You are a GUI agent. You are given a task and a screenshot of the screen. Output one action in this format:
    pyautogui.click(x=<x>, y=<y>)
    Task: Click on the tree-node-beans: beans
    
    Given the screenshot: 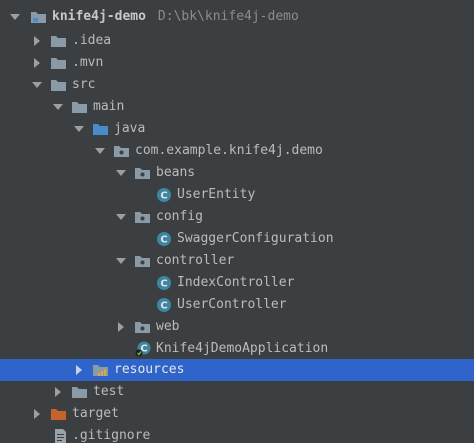 What is the action you would take?
    pyautogui.click(x=237, y=173)
    